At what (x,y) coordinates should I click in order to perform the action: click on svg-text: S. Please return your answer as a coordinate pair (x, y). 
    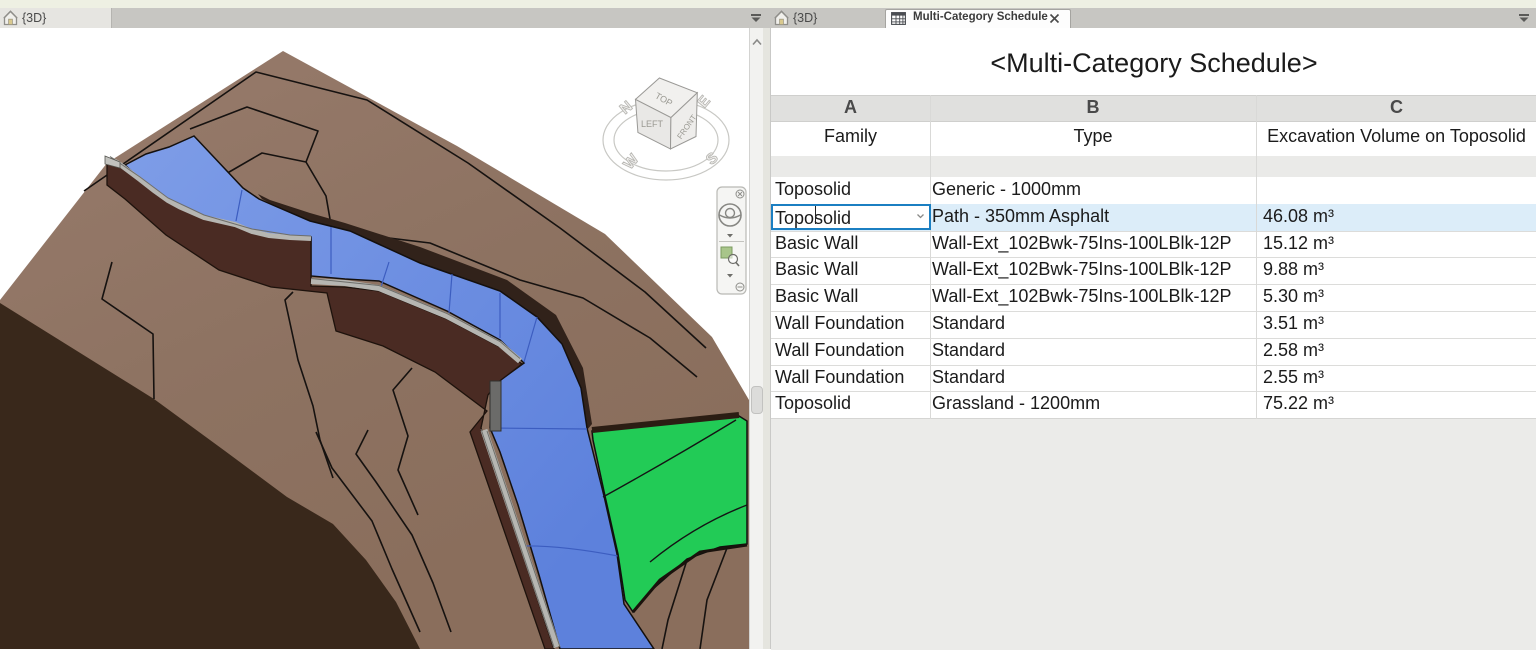
    Looking at the image, I should click on (712, 158).